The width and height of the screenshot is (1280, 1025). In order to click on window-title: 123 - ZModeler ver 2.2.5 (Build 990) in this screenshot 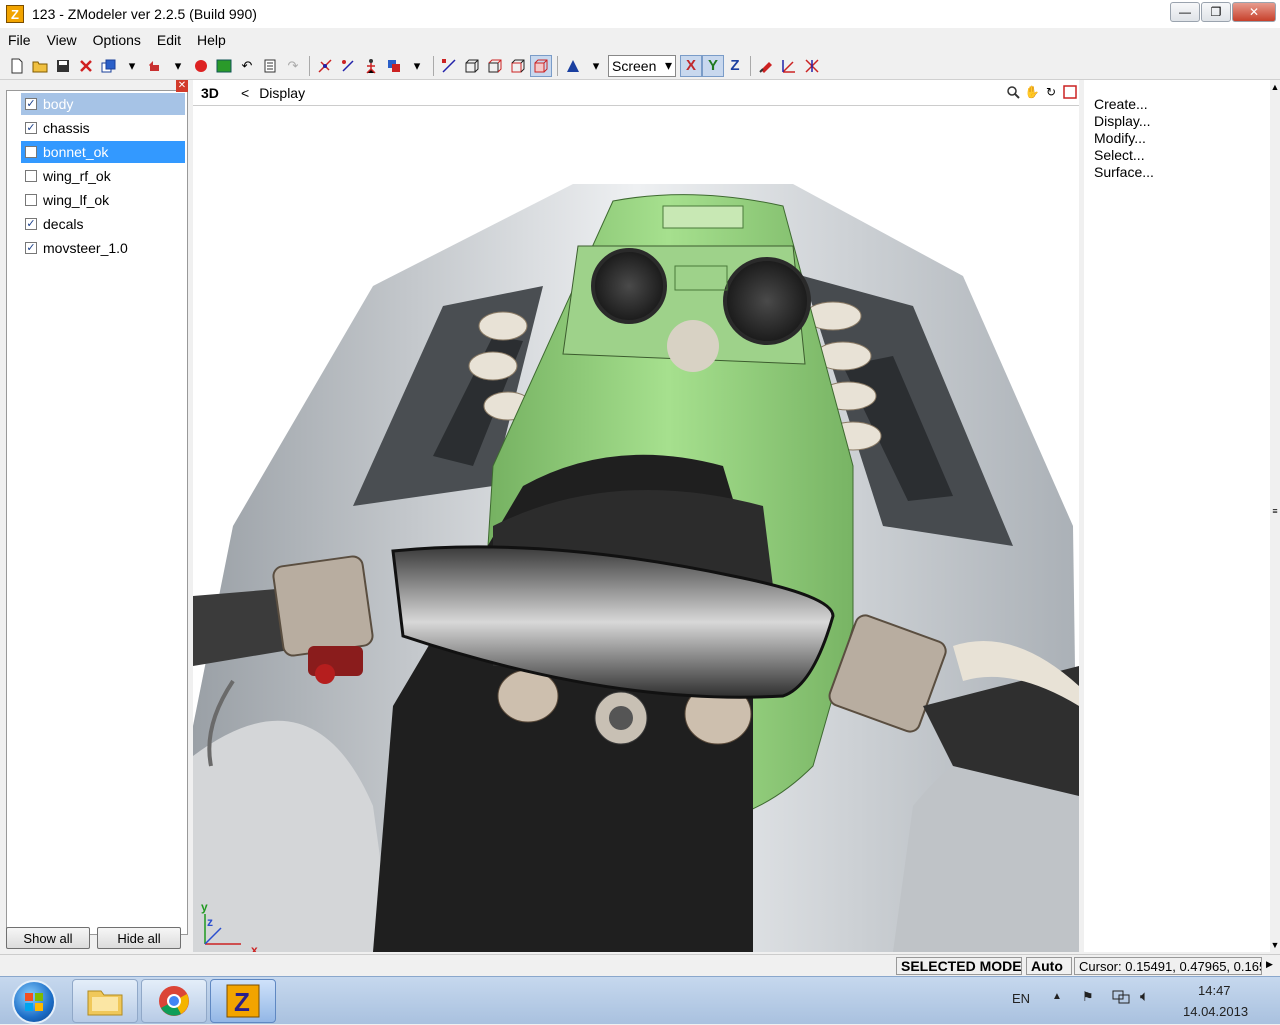, I will do `click(144, 14)`.